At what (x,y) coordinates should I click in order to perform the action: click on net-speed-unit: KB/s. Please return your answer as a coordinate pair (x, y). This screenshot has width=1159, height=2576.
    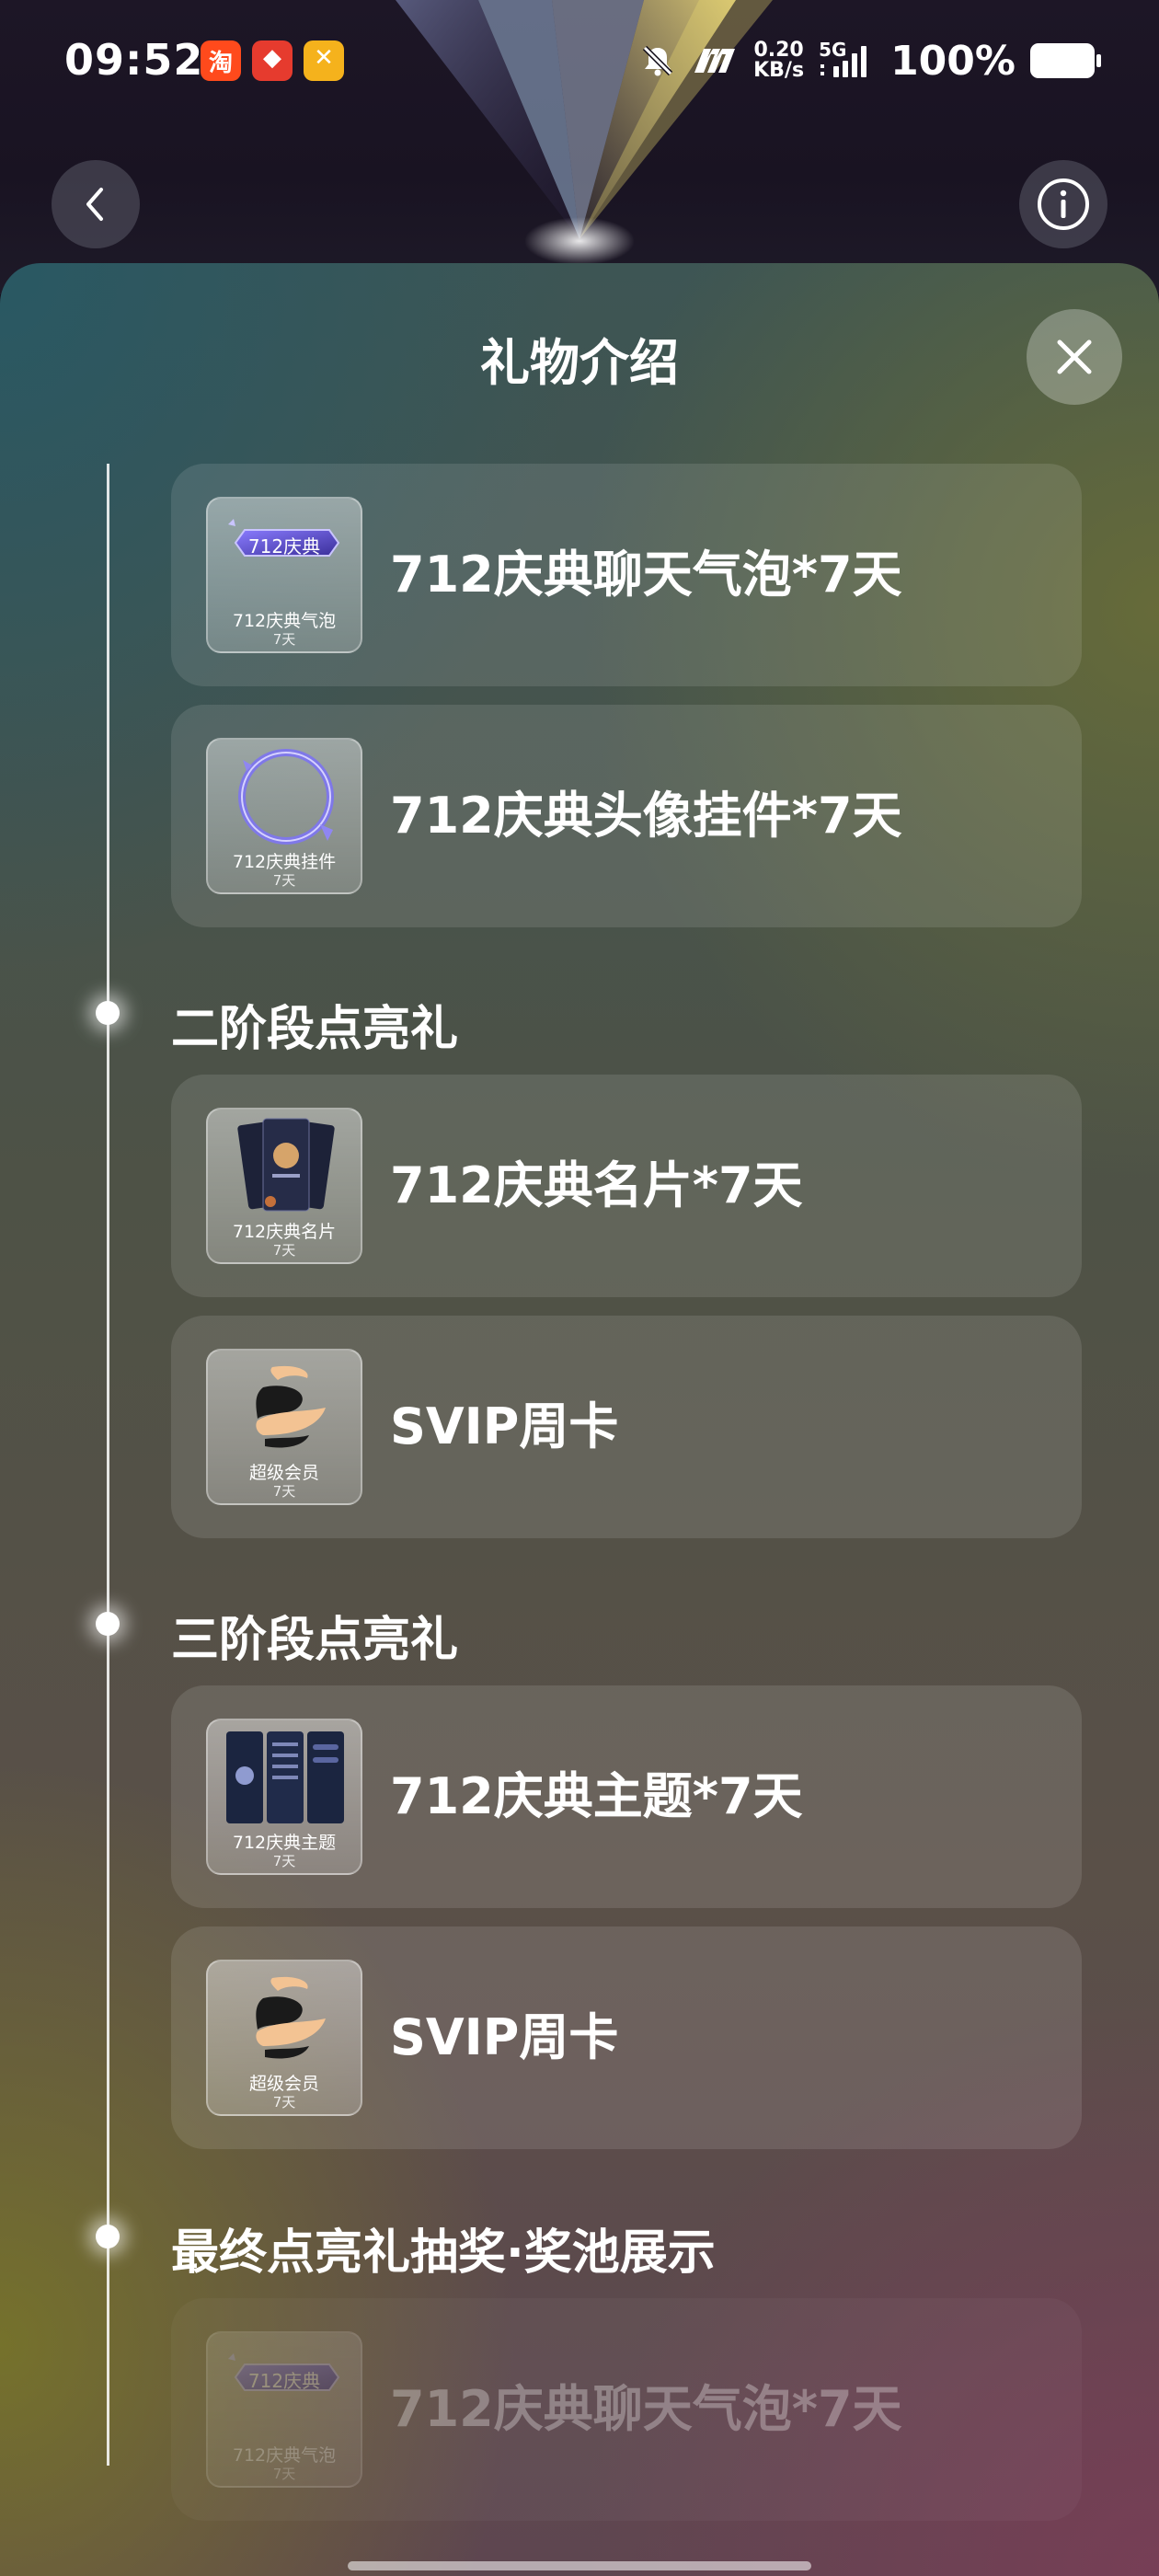
    Looking at the image, I should click on (779, 70).